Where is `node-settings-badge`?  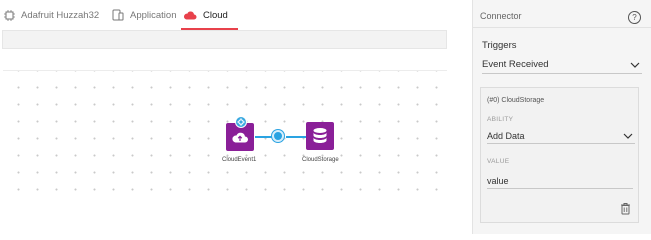 node-settings-badge is located at coordinates (241, 122).